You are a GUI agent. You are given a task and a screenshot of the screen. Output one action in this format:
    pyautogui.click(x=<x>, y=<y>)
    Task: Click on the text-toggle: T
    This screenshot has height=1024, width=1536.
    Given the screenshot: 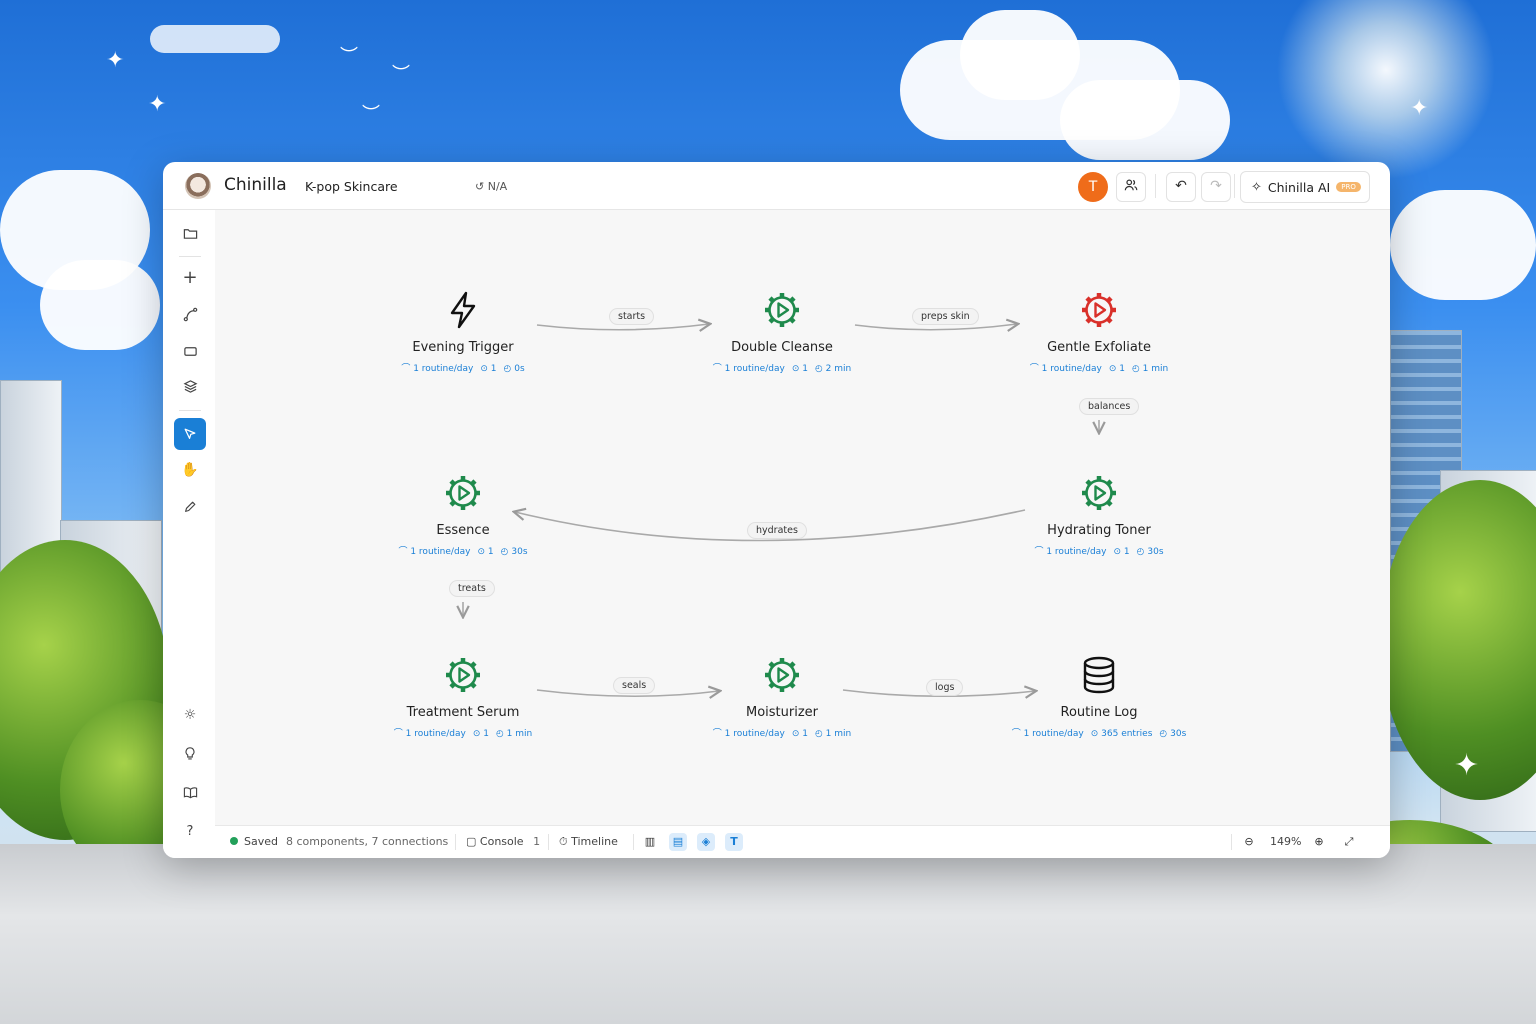 What is the action you would take?
    pyautogui.click(x=734, y=842)
    